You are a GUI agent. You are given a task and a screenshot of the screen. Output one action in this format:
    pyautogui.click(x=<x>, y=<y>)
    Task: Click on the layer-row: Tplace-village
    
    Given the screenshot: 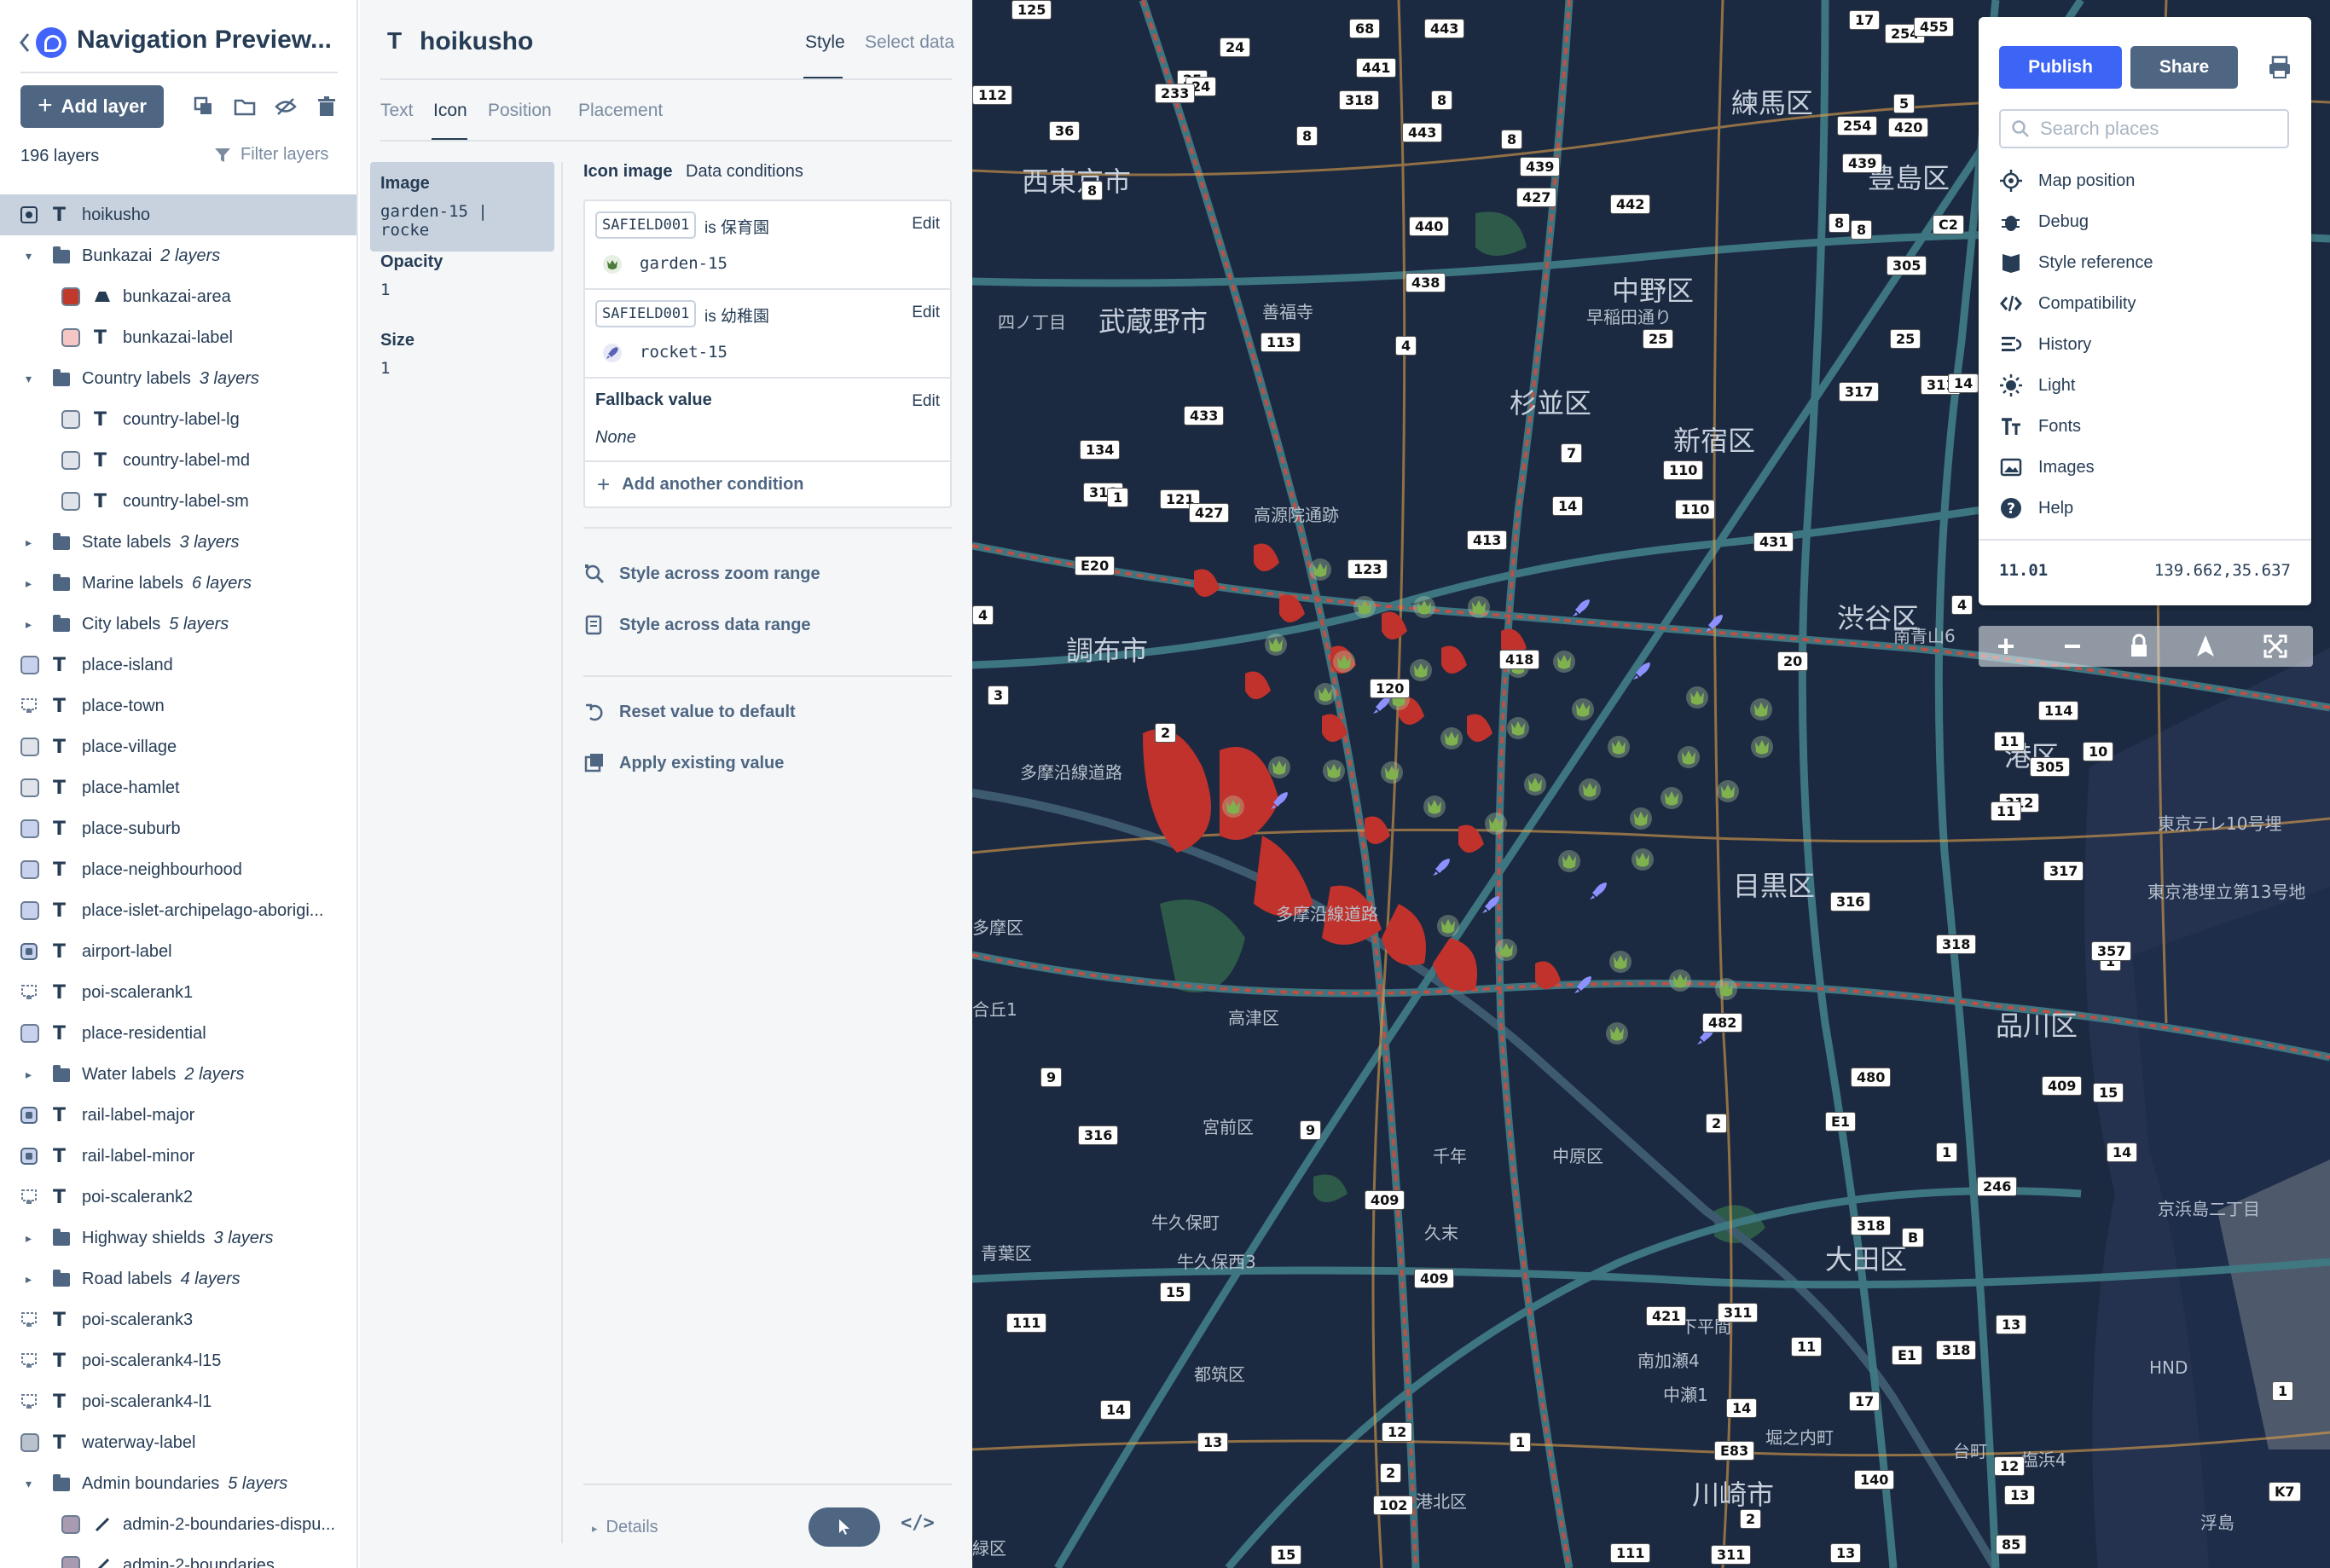 What is the action you would take?
    pyautogui.click(x=178, y=747)
    